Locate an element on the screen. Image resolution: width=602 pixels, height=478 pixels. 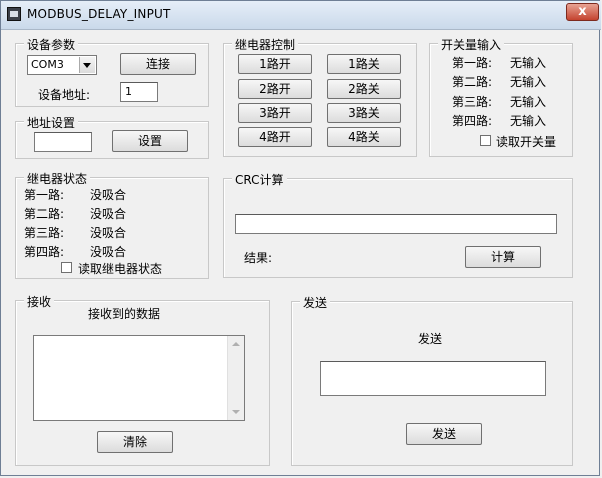
relay-status-2-name: 第二路: is located at coordinates (44, 214).